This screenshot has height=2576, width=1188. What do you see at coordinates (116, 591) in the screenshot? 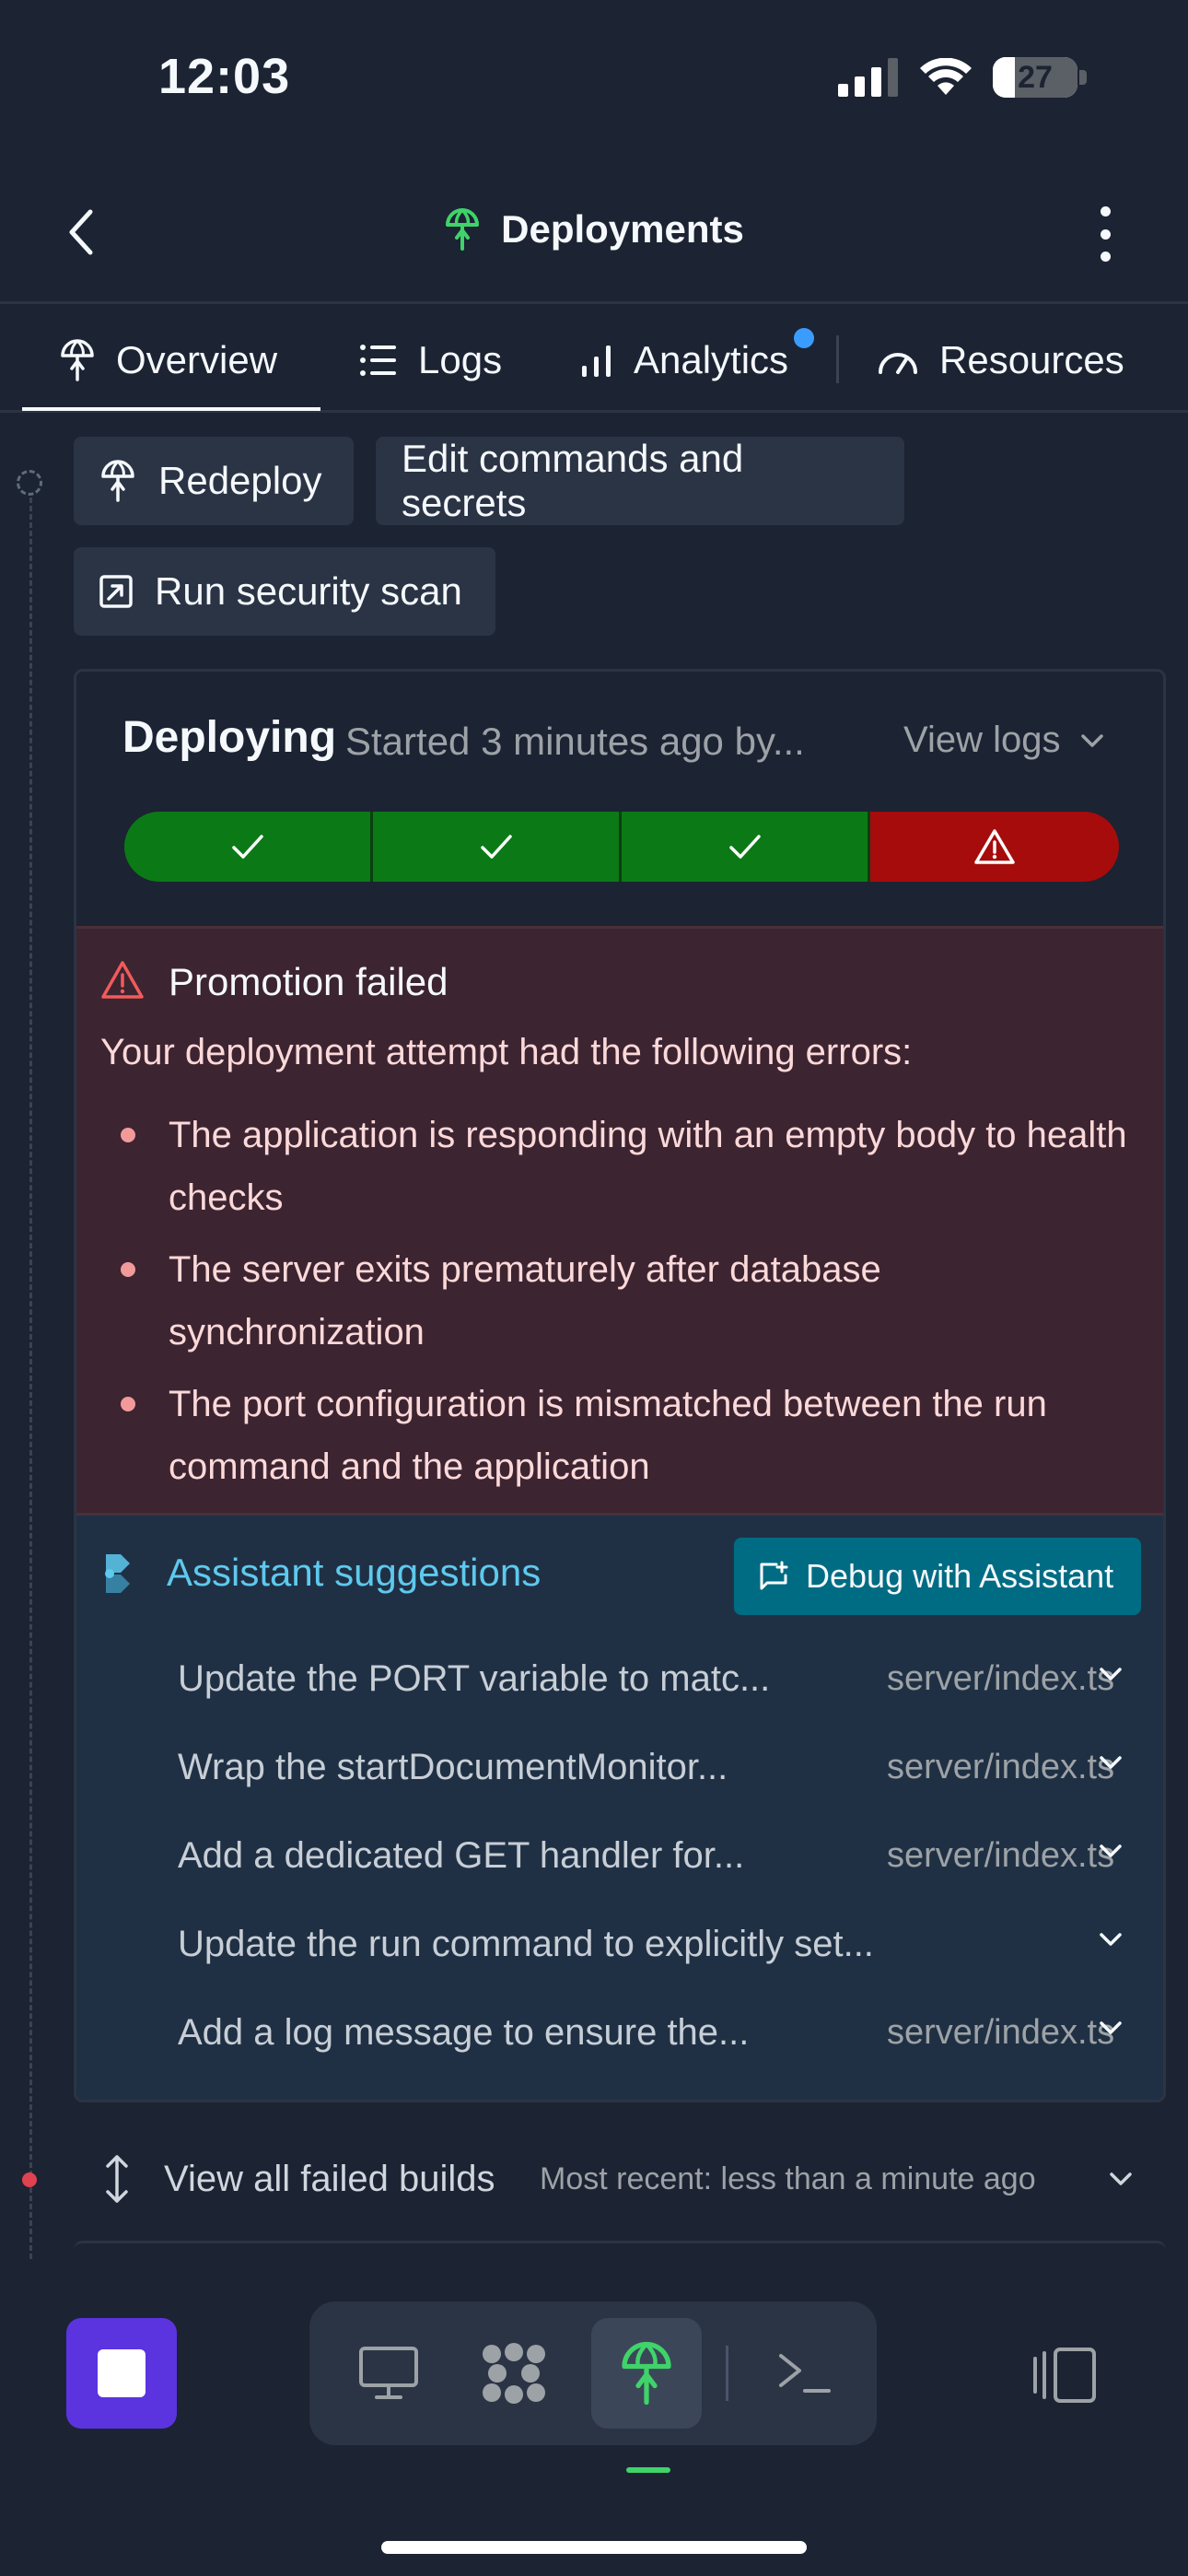
I see `scan-icon` at bounding box center [116, 591].